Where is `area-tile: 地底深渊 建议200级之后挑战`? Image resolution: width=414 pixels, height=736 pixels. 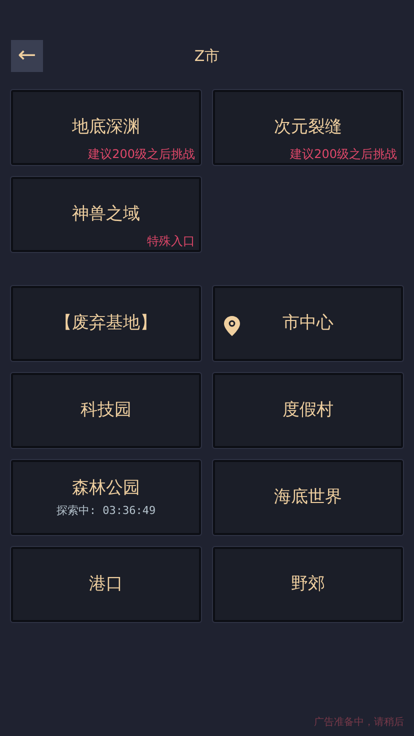
area-tile: 地底深渊 建议200级之后挑战 is located at coordinates (106, 127).